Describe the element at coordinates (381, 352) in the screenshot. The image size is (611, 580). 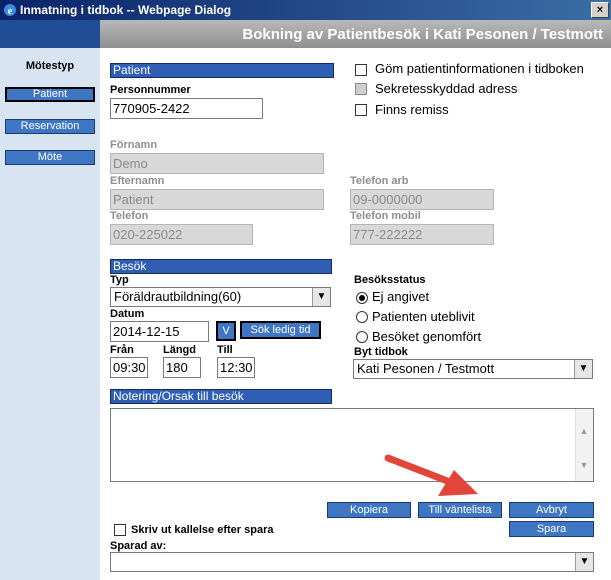
I see `byt-tidbok-label: Byt tidbok` at that location.